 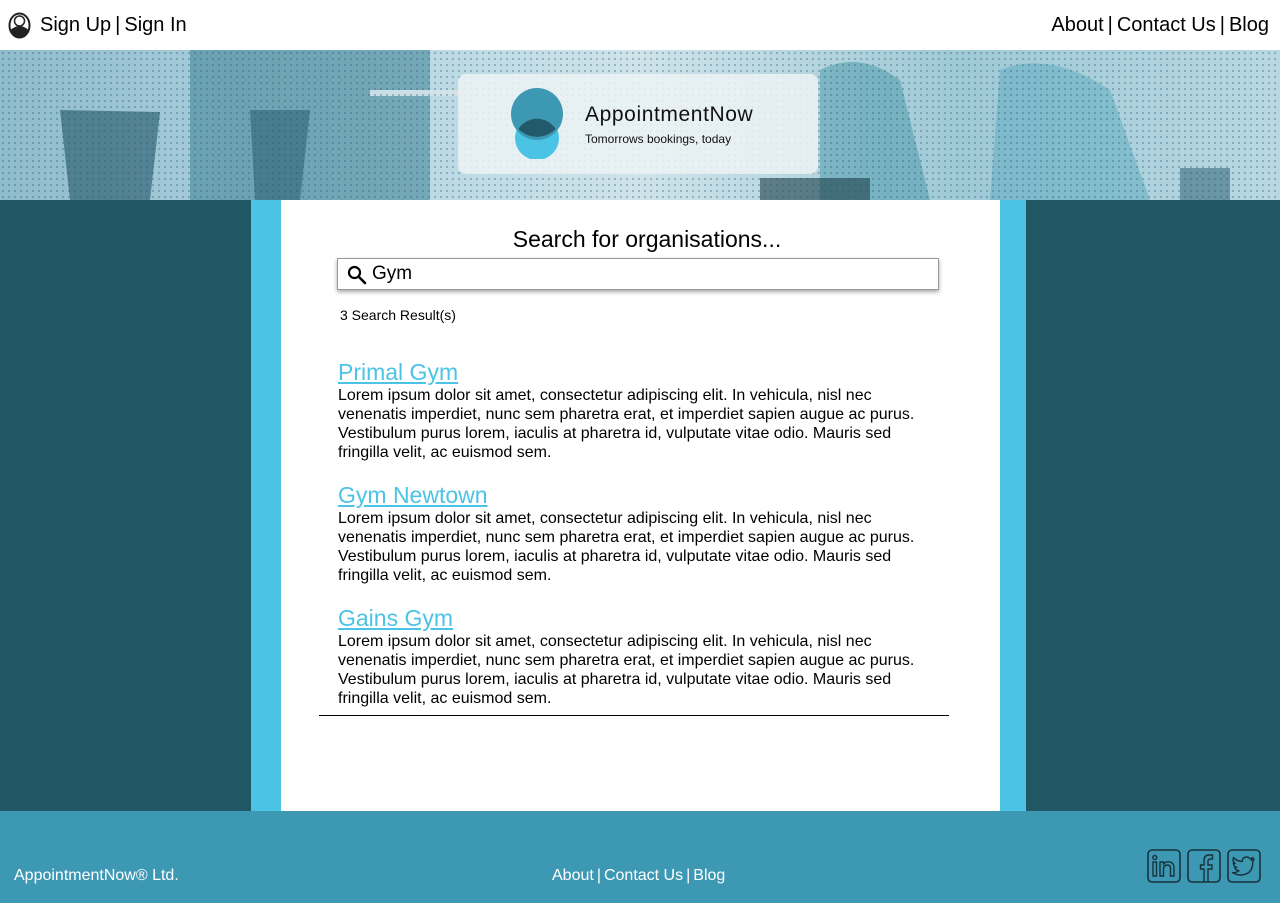 I want to click on result-title-link: Gym Newtown, so click(x=633, y=495).